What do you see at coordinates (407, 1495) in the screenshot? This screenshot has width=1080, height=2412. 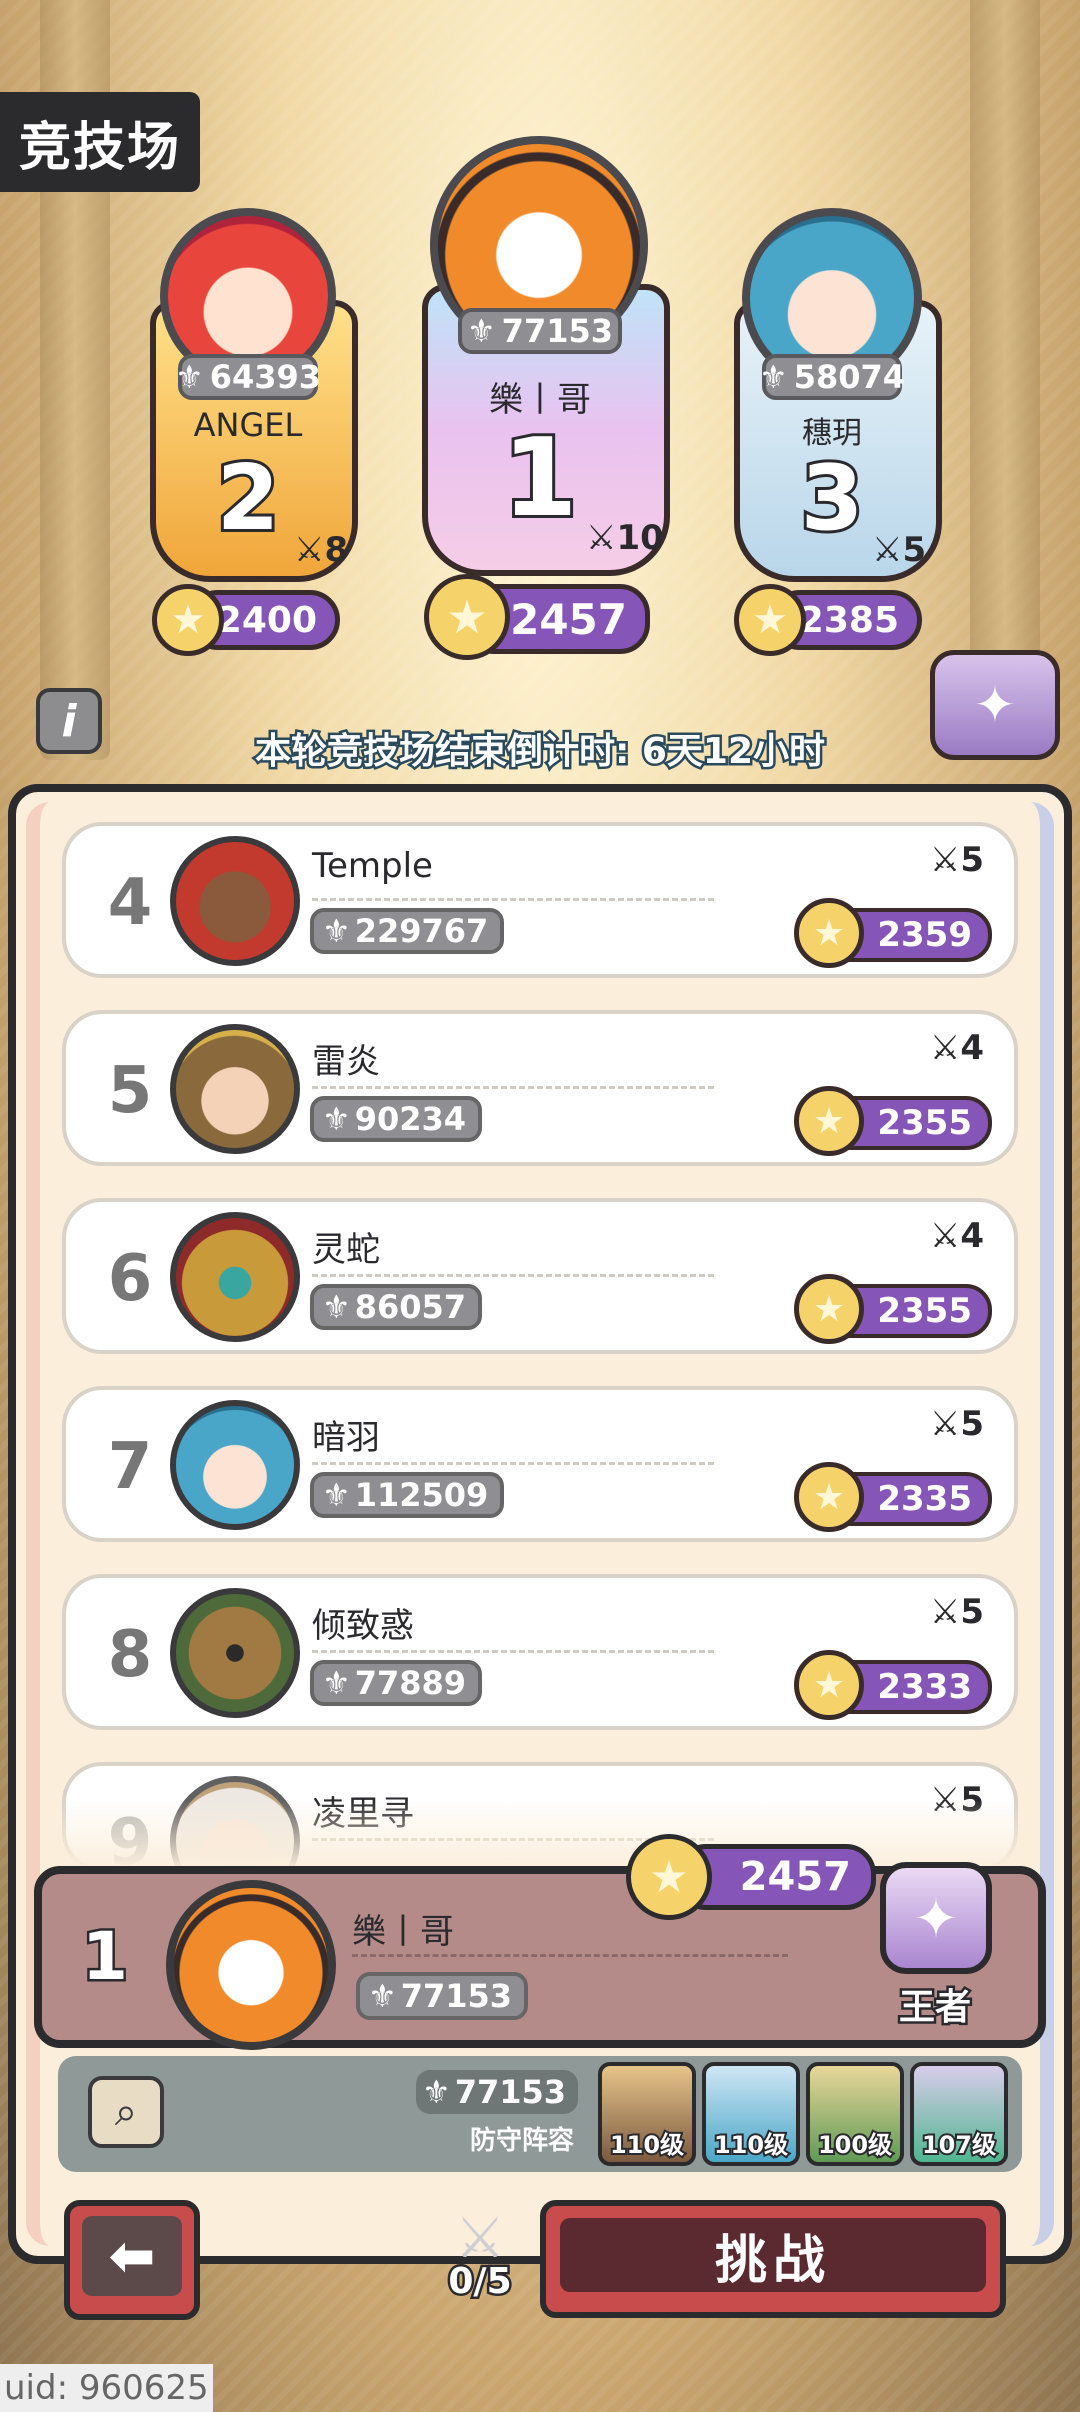 I see `power-badge: ⚜ 112509` at bounding box center [407, 1495].